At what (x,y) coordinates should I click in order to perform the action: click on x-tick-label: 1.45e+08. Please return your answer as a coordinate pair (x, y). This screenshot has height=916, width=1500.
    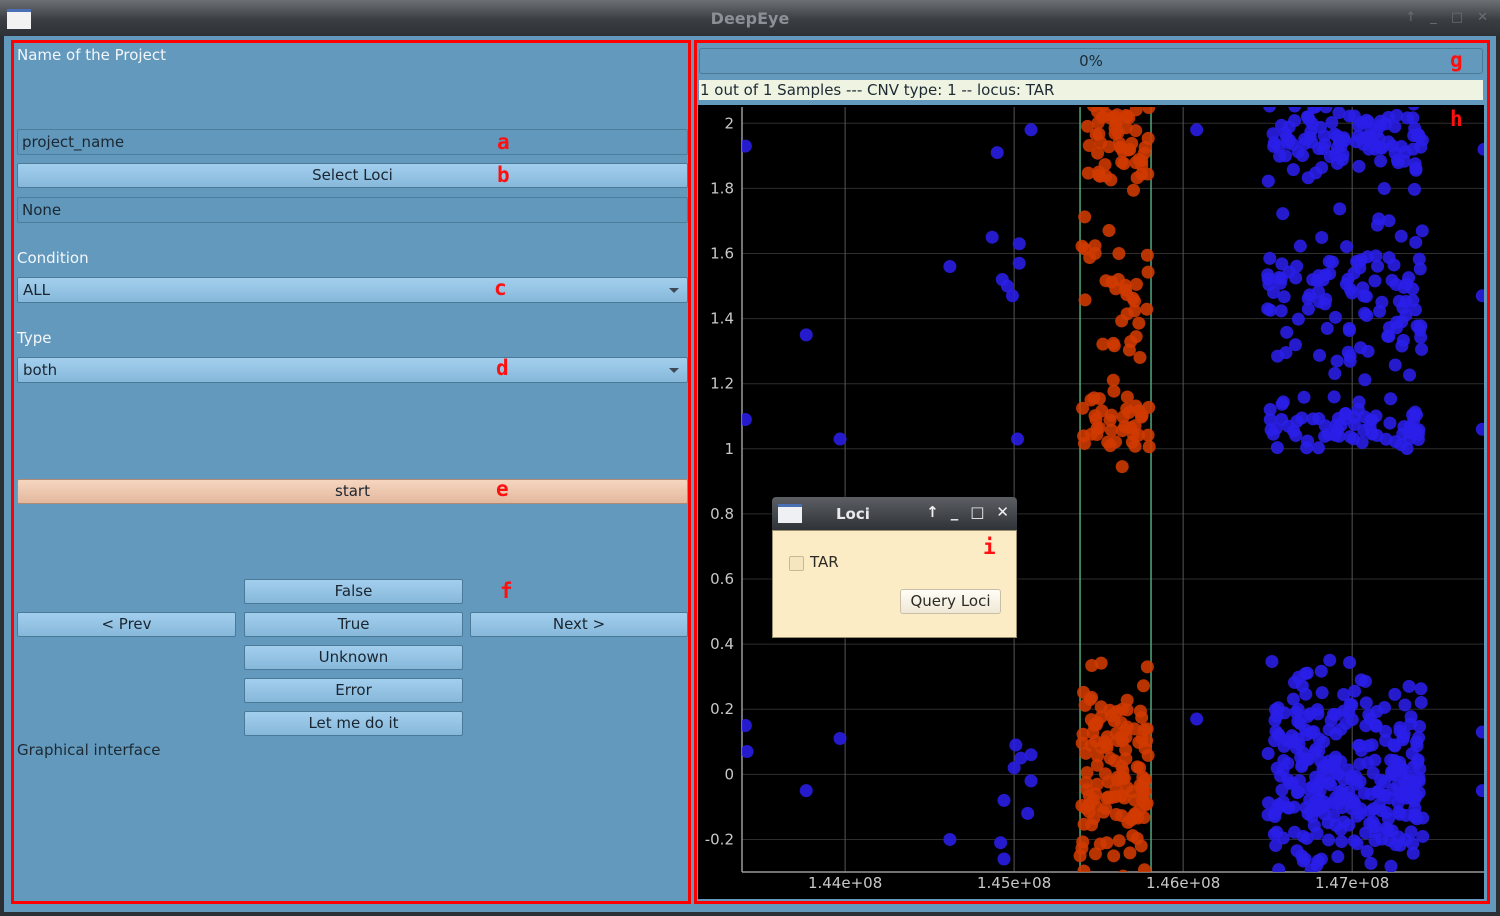
    Looking at the image, I should click on (1014, 883).